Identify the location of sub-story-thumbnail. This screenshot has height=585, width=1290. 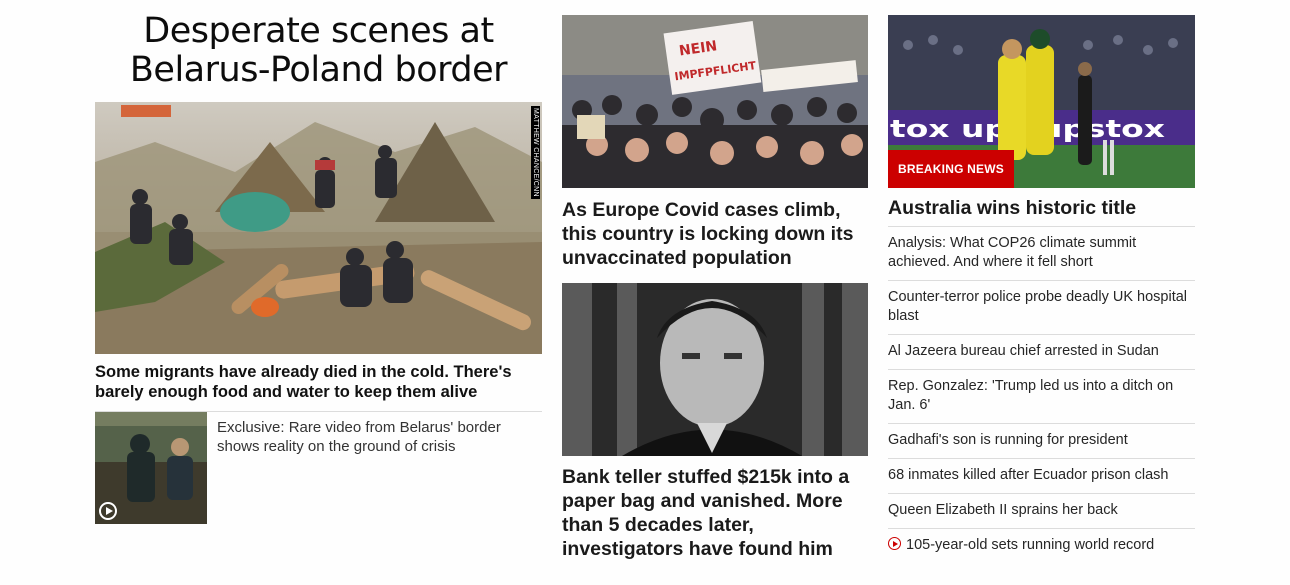
(151, 468).